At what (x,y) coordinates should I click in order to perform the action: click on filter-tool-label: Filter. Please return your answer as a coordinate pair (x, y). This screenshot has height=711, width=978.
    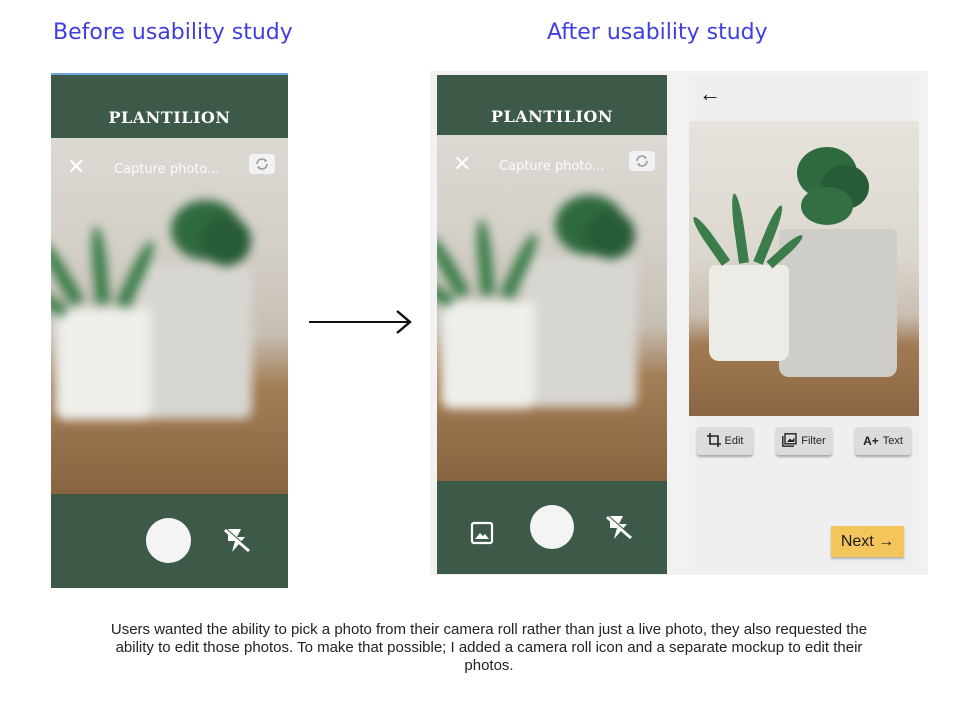
    Looking at the image, I should click on (813, 441).